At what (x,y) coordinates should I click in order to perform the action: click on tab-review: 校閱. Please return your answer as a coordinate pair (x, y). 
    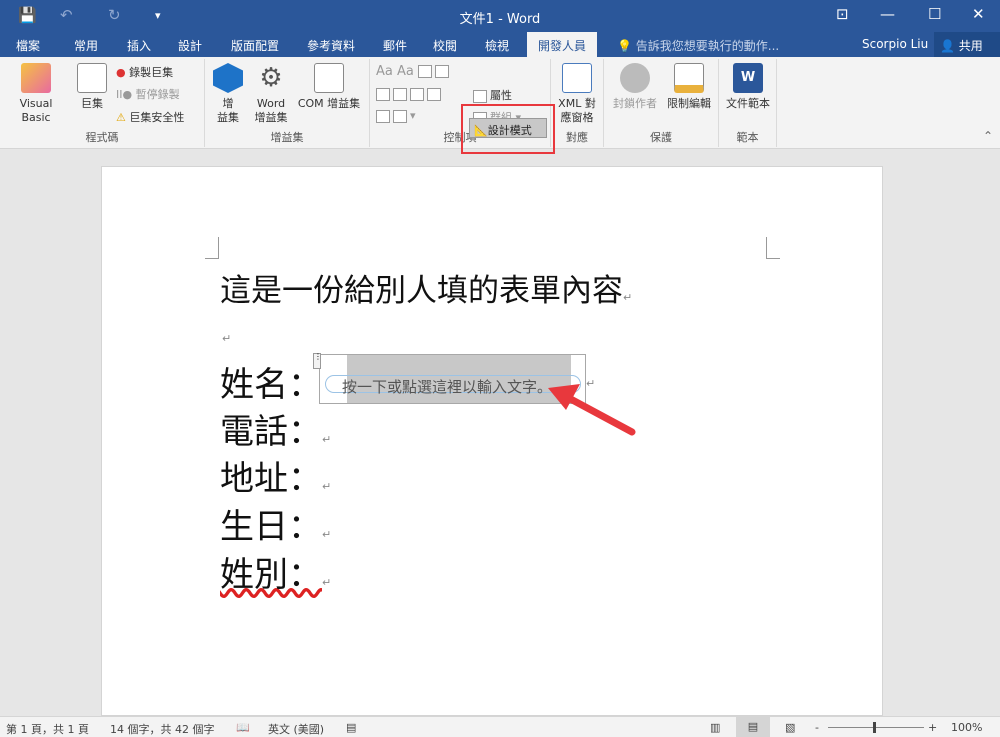
    Looking at the image, I should click on (445, 45).